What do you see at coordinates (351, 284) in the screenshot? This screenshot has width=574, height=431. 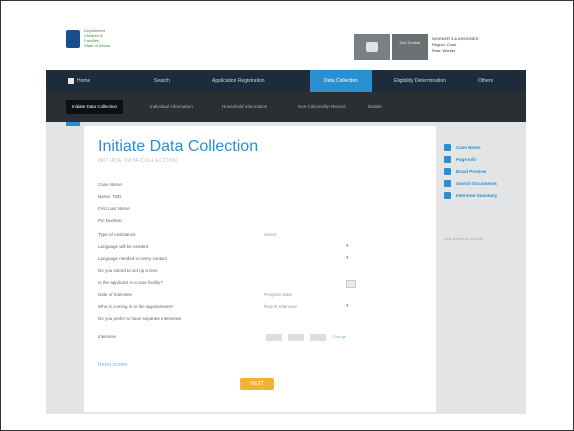 I see `care-facility-dropdown` at bounding box center [351, 284].